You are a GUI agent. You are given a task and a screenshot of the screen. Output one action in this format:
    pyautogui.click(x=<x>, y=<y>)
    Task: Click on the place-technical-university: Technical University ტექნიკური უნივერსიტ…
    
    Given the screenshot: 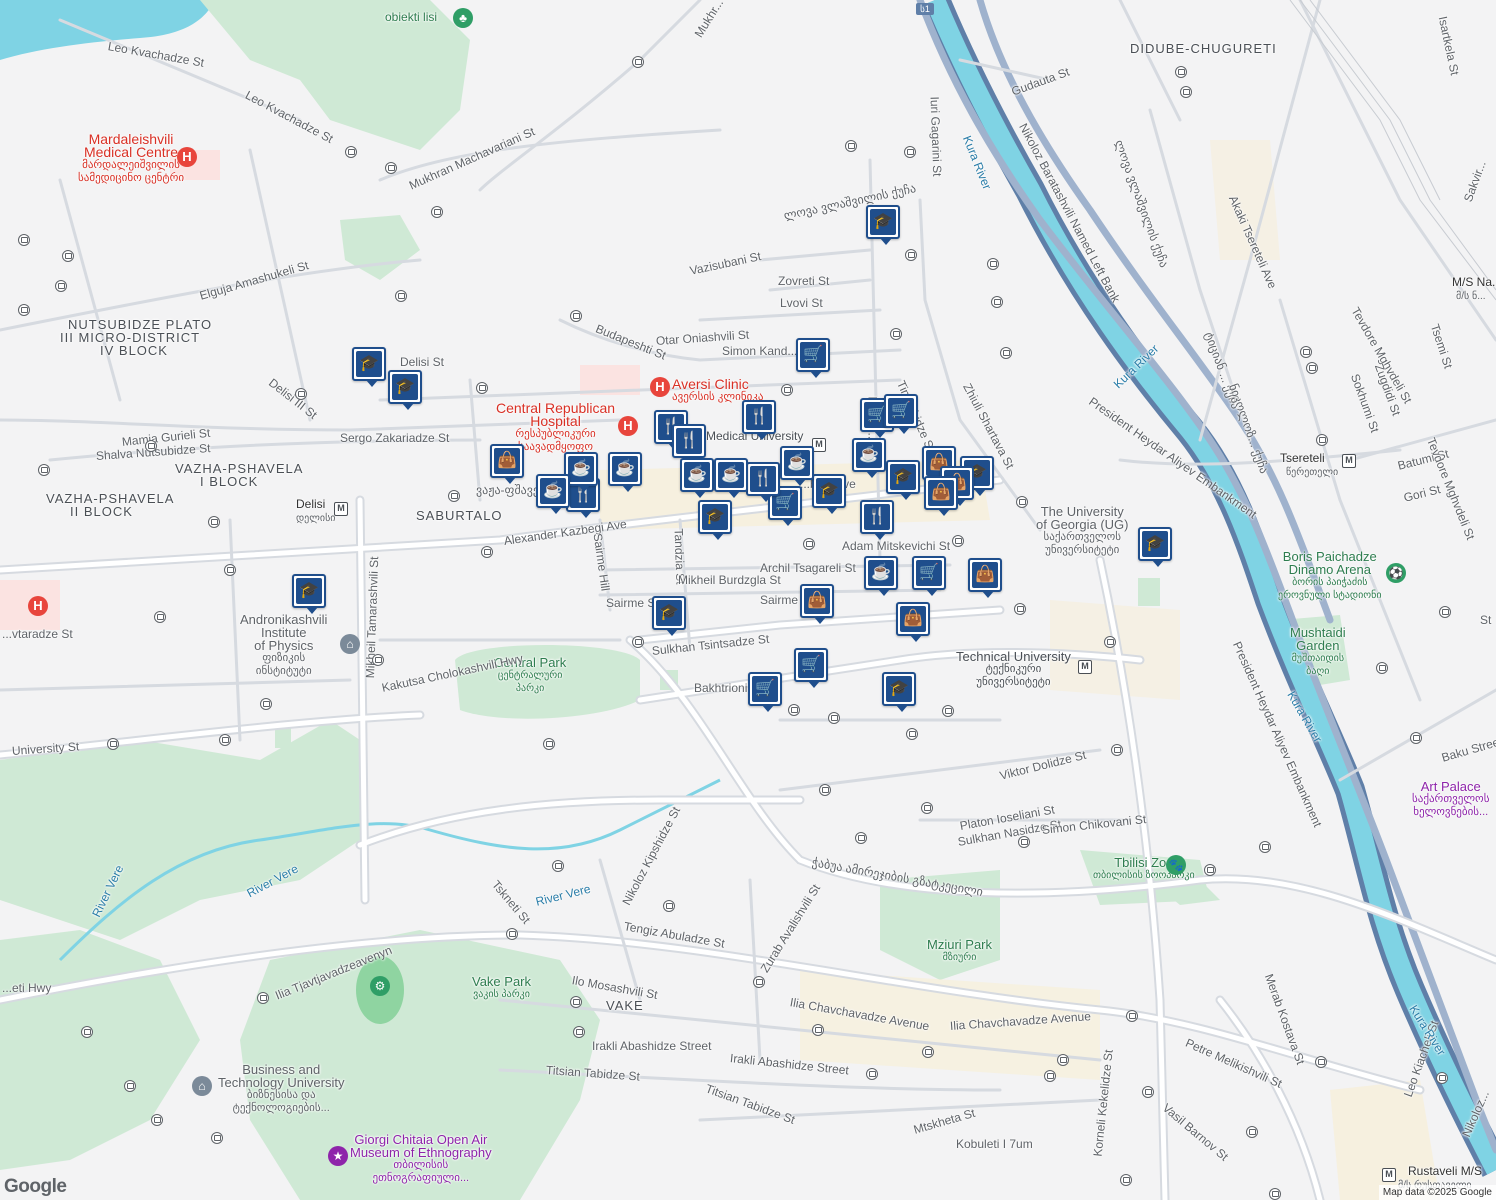 What is the action you would take?
    pyautogui.click(x=1013, y=669)
    